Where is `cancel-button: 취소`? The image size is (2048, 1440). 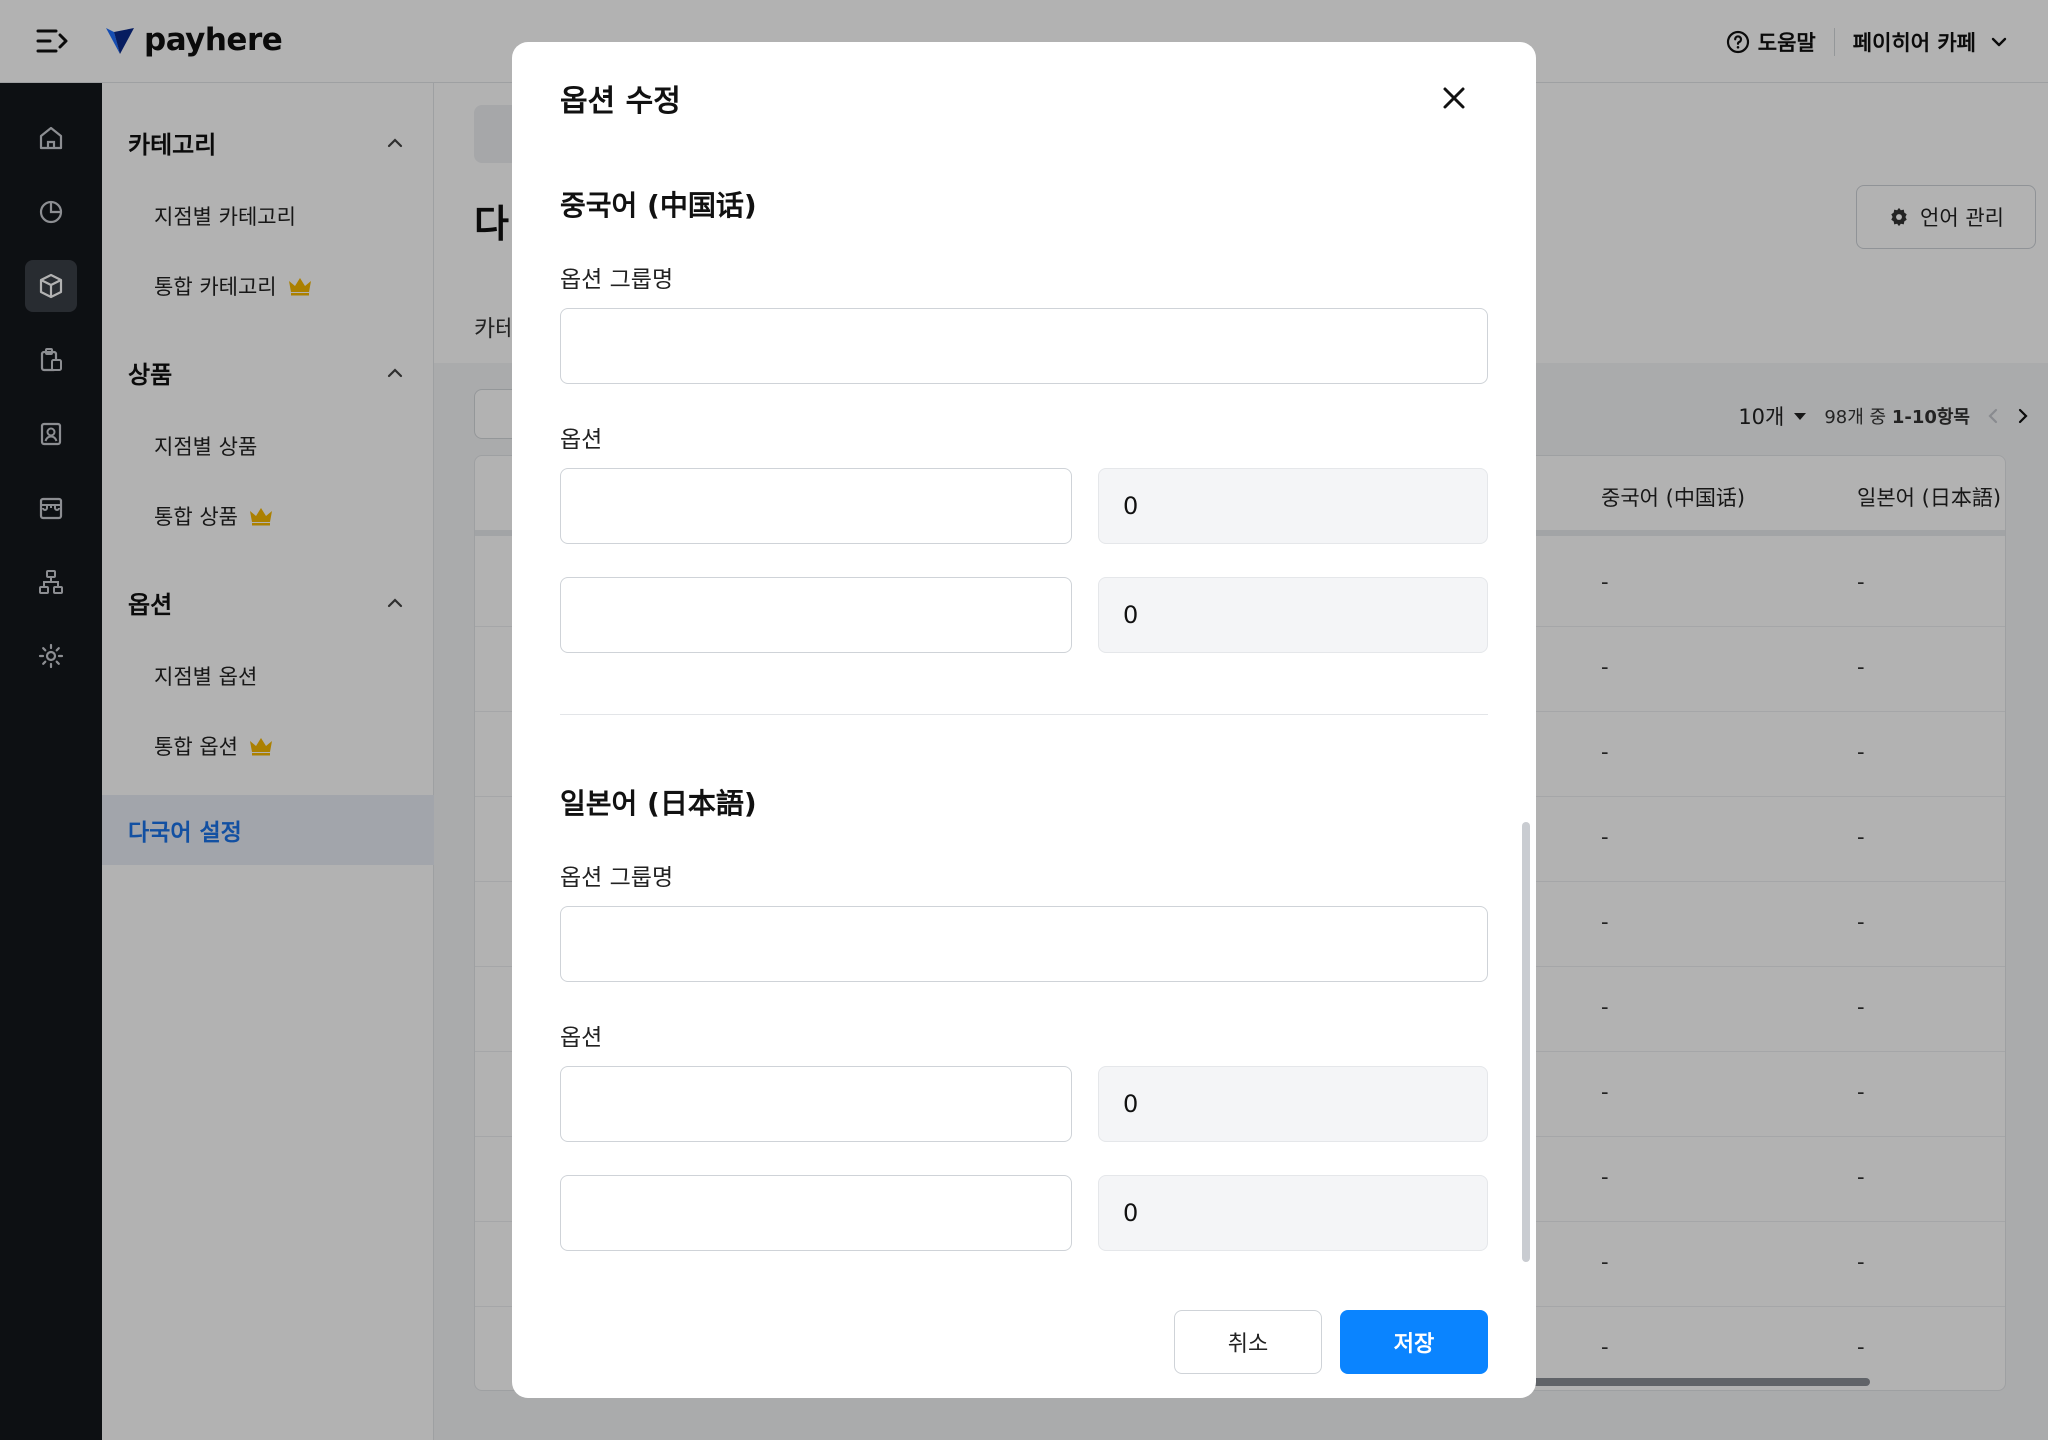
cancel-button: 취소 is located at coordinates (1248, 1342).